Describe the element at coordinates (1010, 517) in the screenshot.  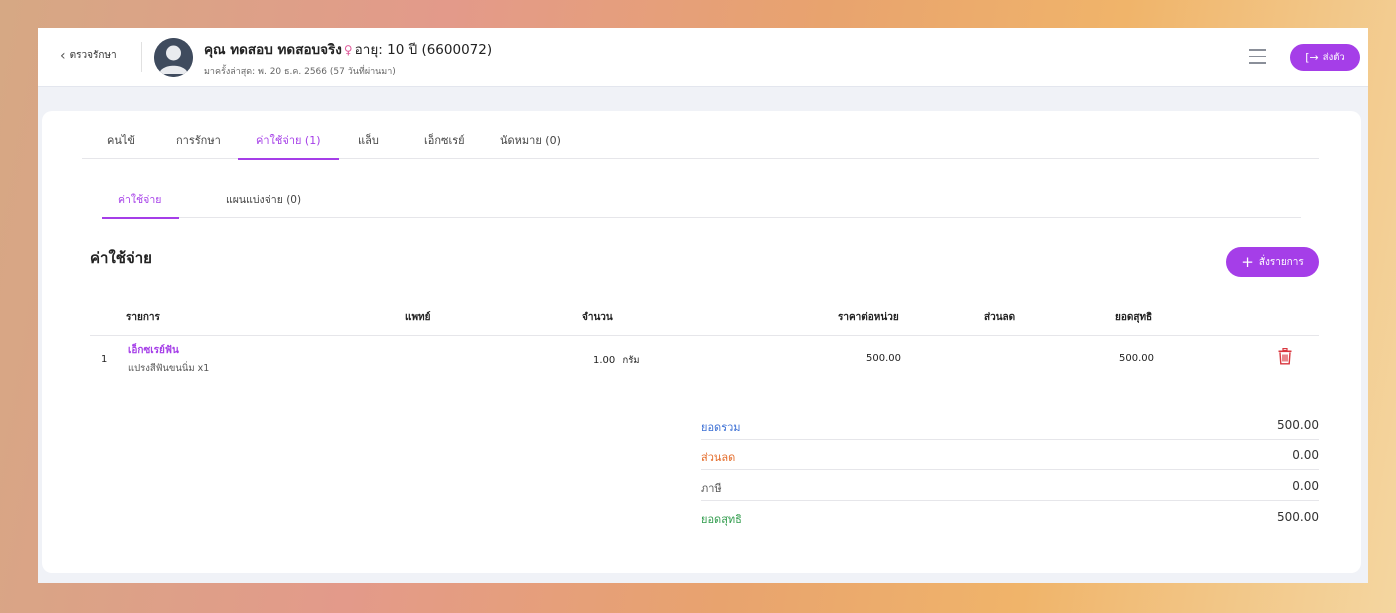
I see `summary-net-row: ยอดสุทธิ 500.00` at that location.